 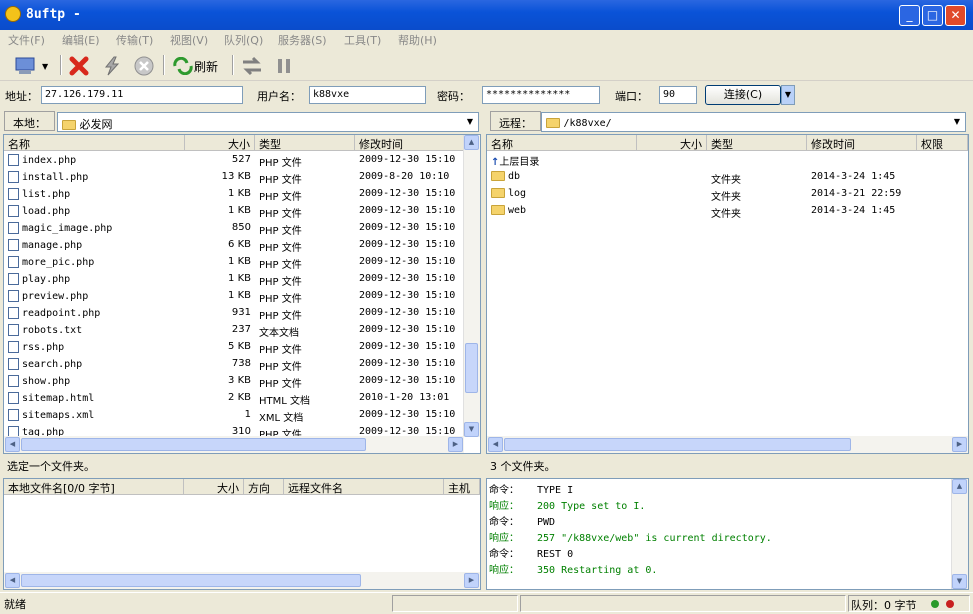 What do you see at coordinates (144, 66) in the screenshot?
I see `stop-button` at bounding box center [144, 66].